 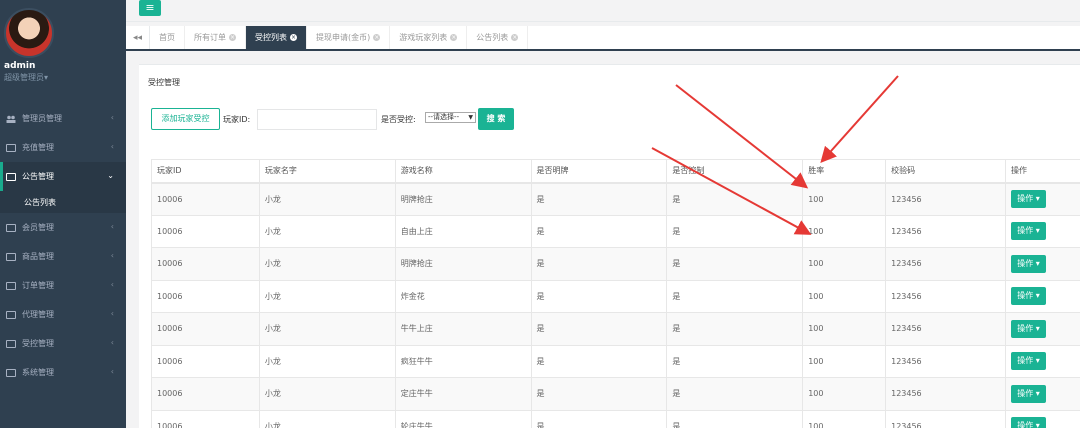 I want to click on avatar, so click(x=29, y=33).